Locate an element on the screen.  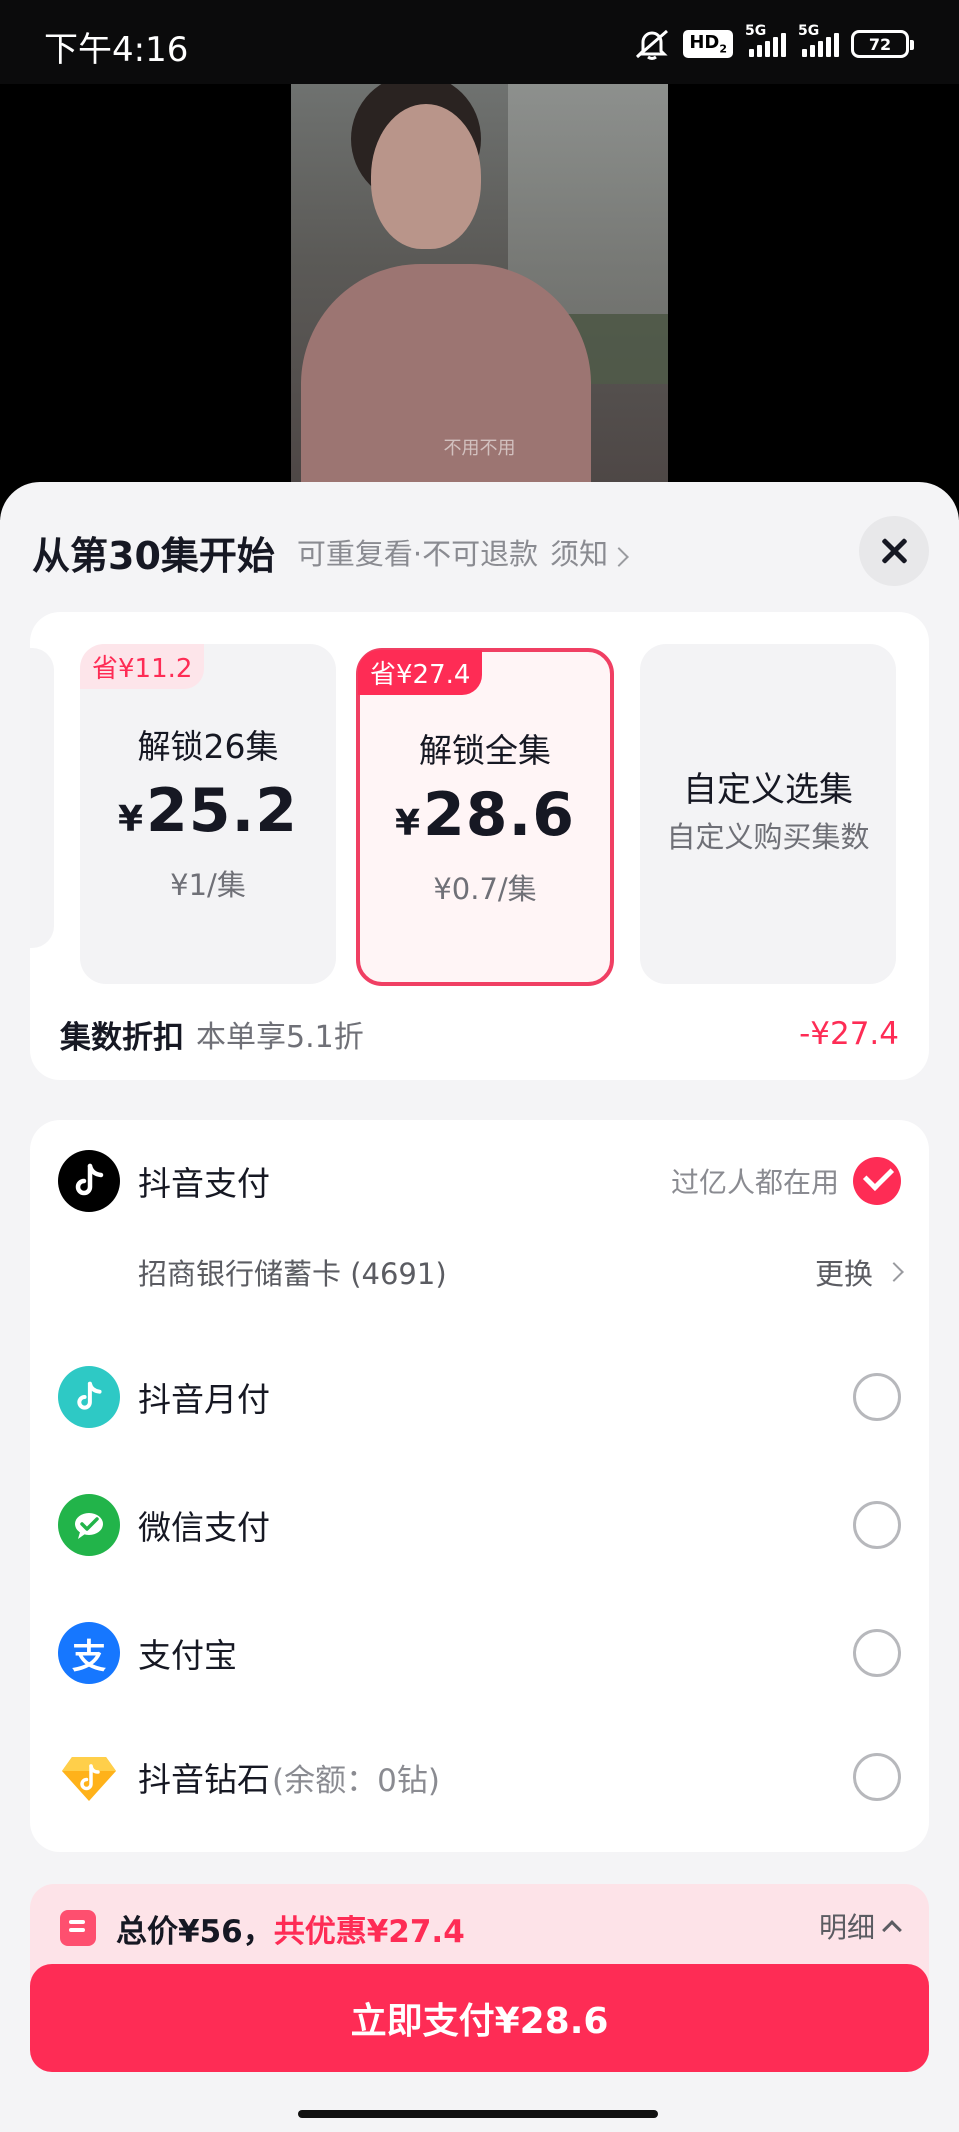
payment-method-name: 抖音月付 is located at coordinates (204, 1399).